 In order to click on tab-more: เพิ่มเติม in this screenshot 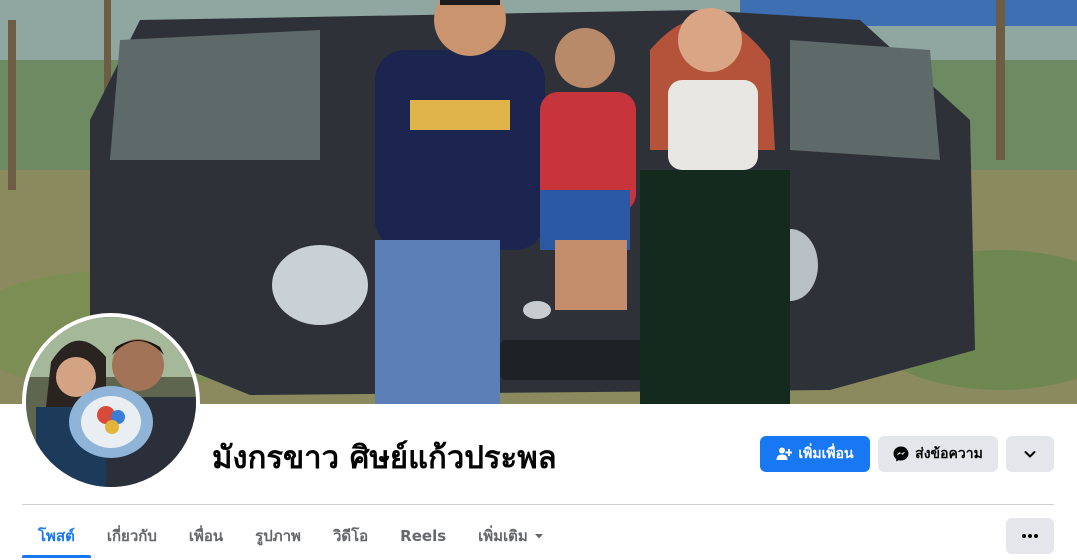, I will do `click(511, 536)`.